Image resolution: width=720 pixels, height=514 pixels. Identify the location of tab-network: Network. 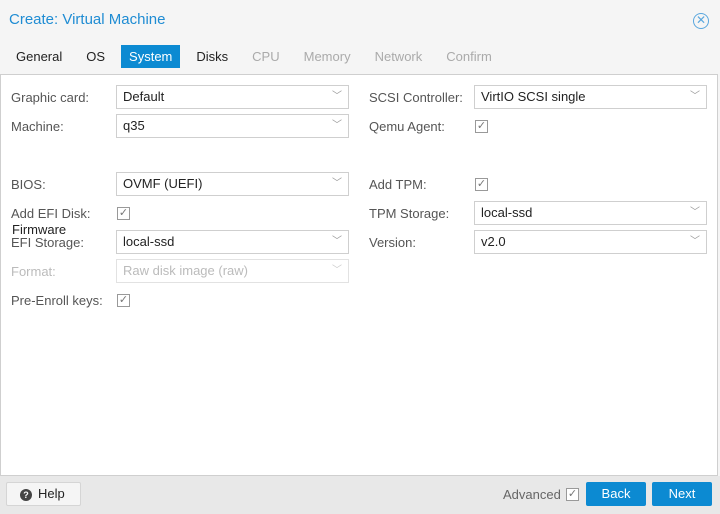
(398, 56).